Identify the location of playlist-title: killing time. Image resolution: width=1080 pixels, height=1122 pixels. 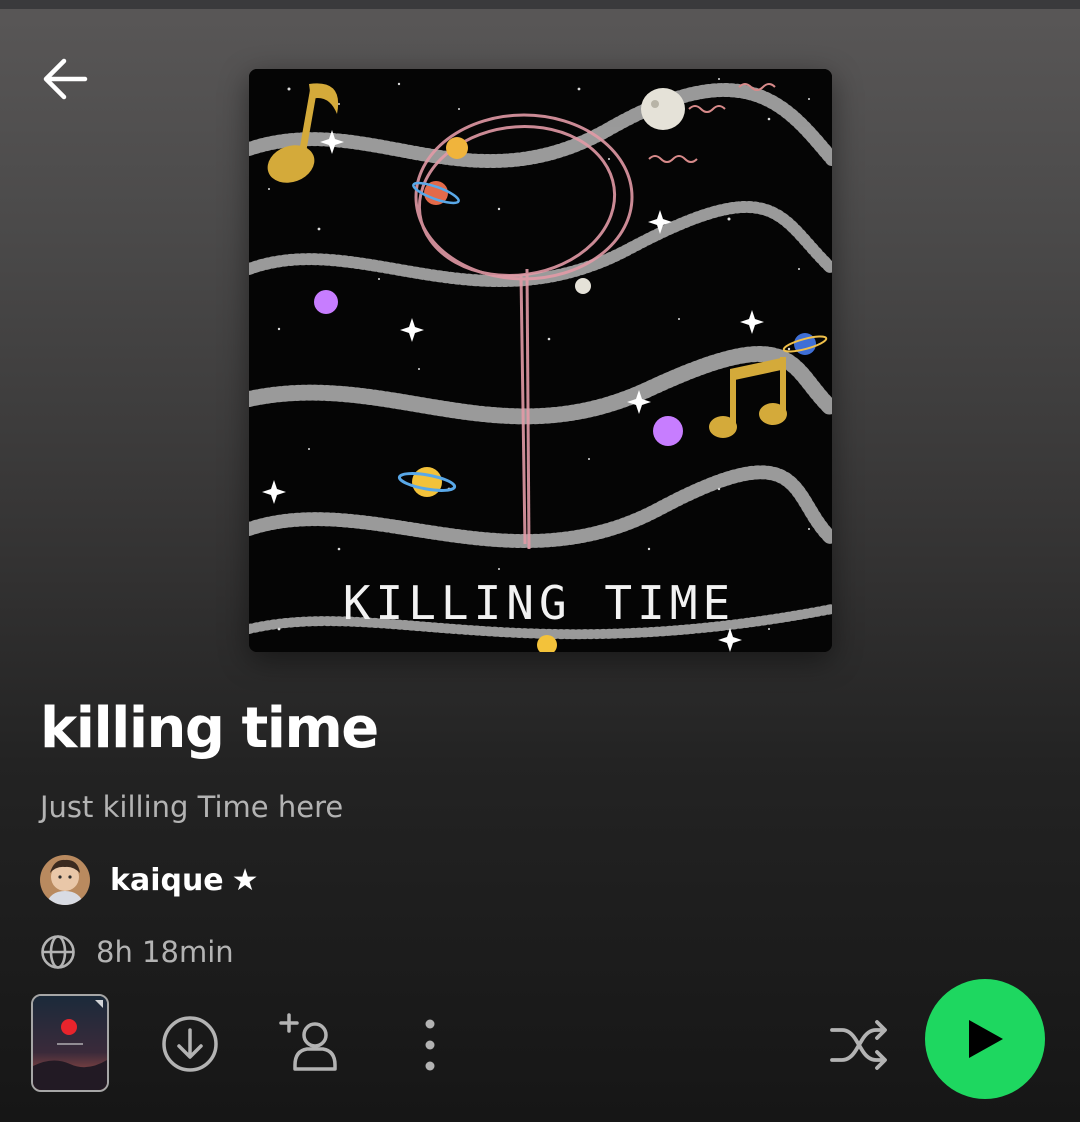
(209, 728).